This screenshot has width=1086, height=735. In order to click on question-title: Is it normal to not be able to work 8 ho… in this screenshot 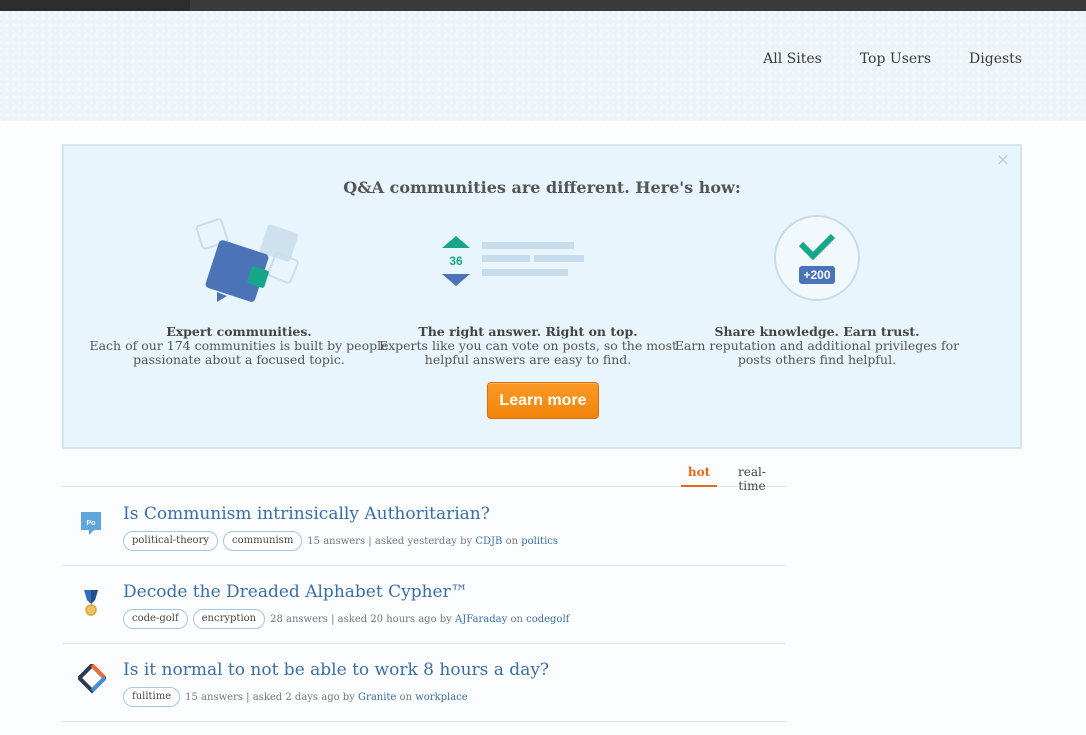, I will do `click(336, 670)`.